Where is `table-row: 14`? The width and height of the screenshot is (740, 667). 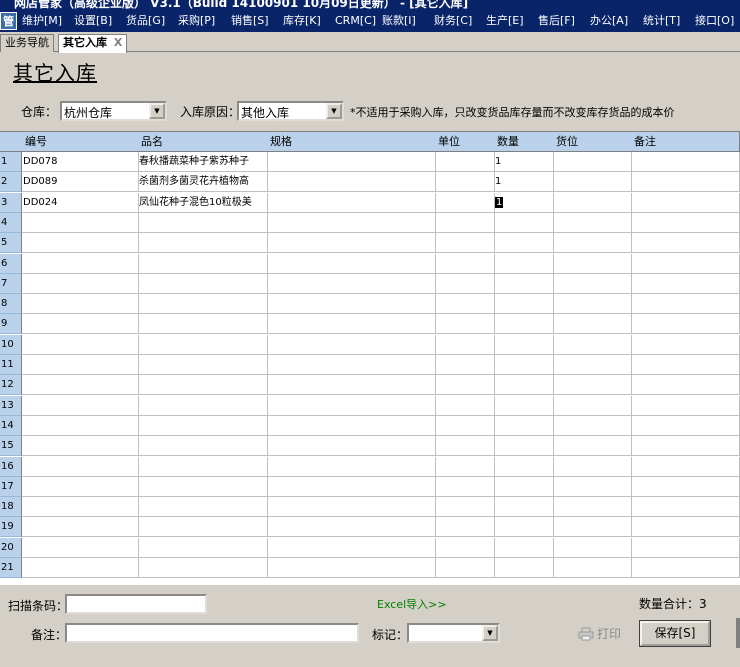 table-row: 14 is located at coordinates (370, 425).